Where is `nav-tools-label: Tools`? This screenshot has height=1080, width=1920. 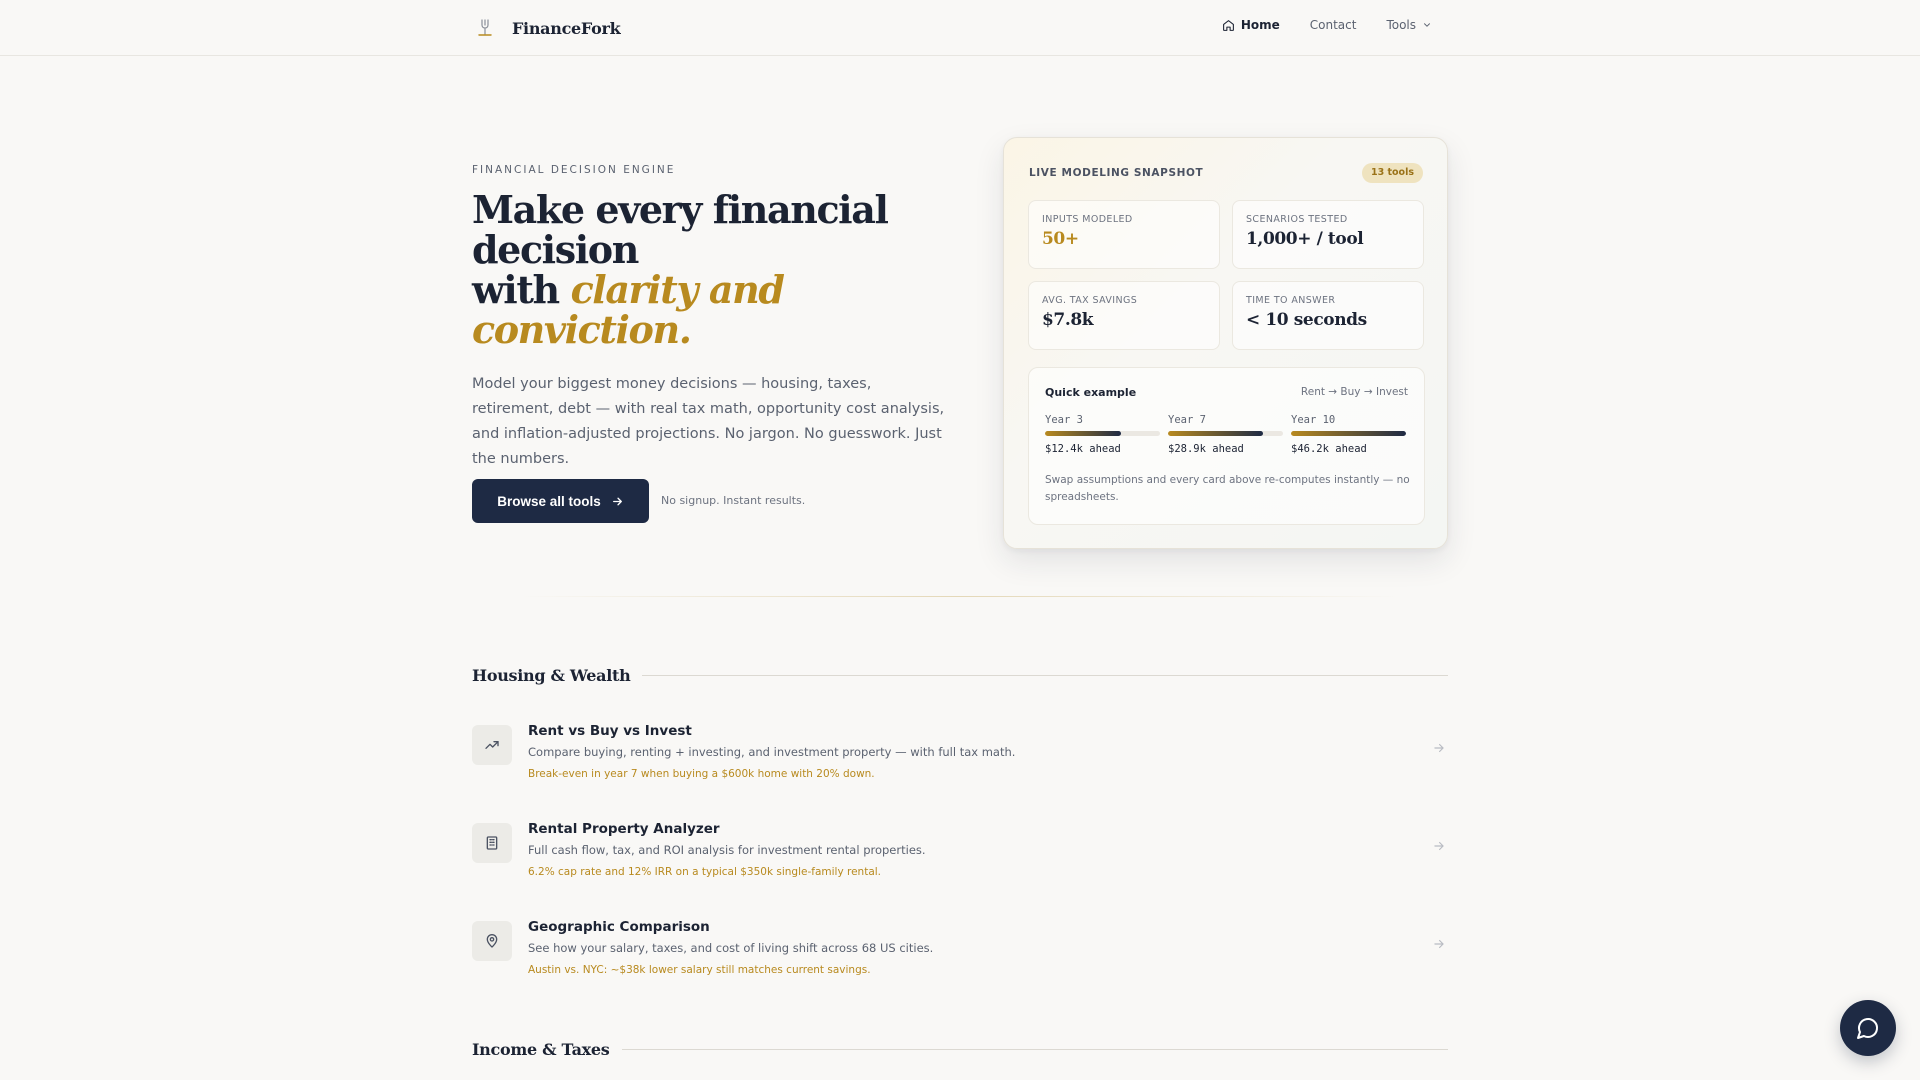 nav-tools-label: Tools is located at coordinates (1401, 25).